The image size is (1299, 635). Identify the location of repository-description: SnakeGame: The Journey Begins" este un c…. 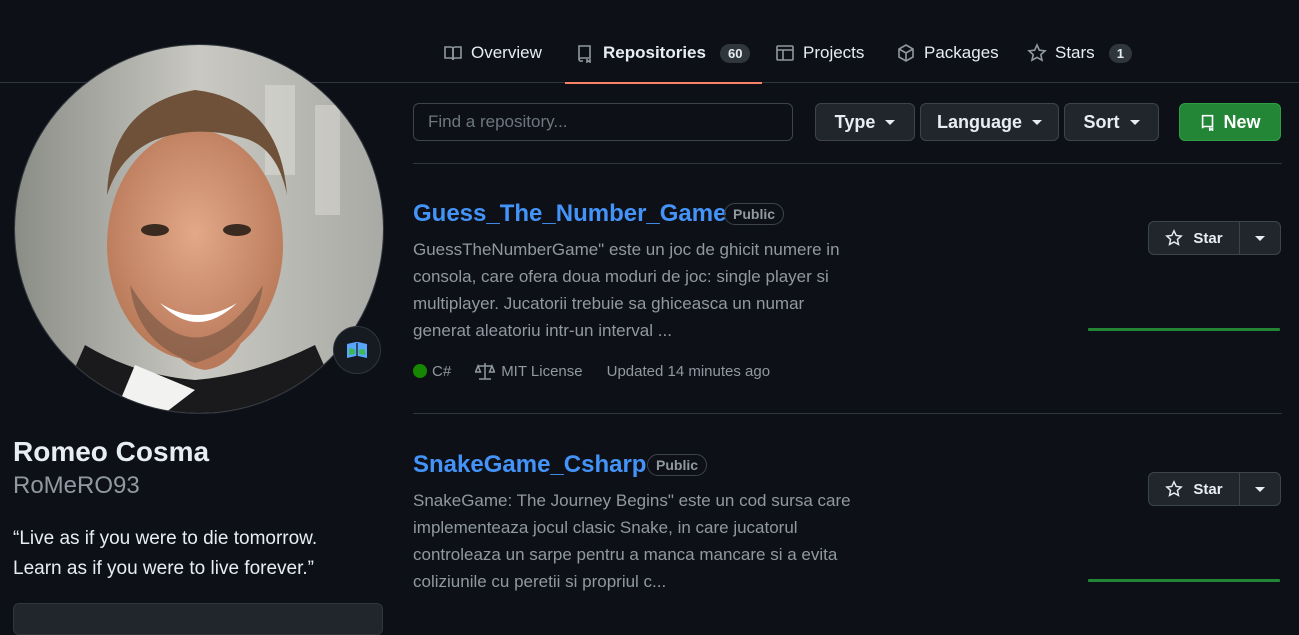
(638, 541).